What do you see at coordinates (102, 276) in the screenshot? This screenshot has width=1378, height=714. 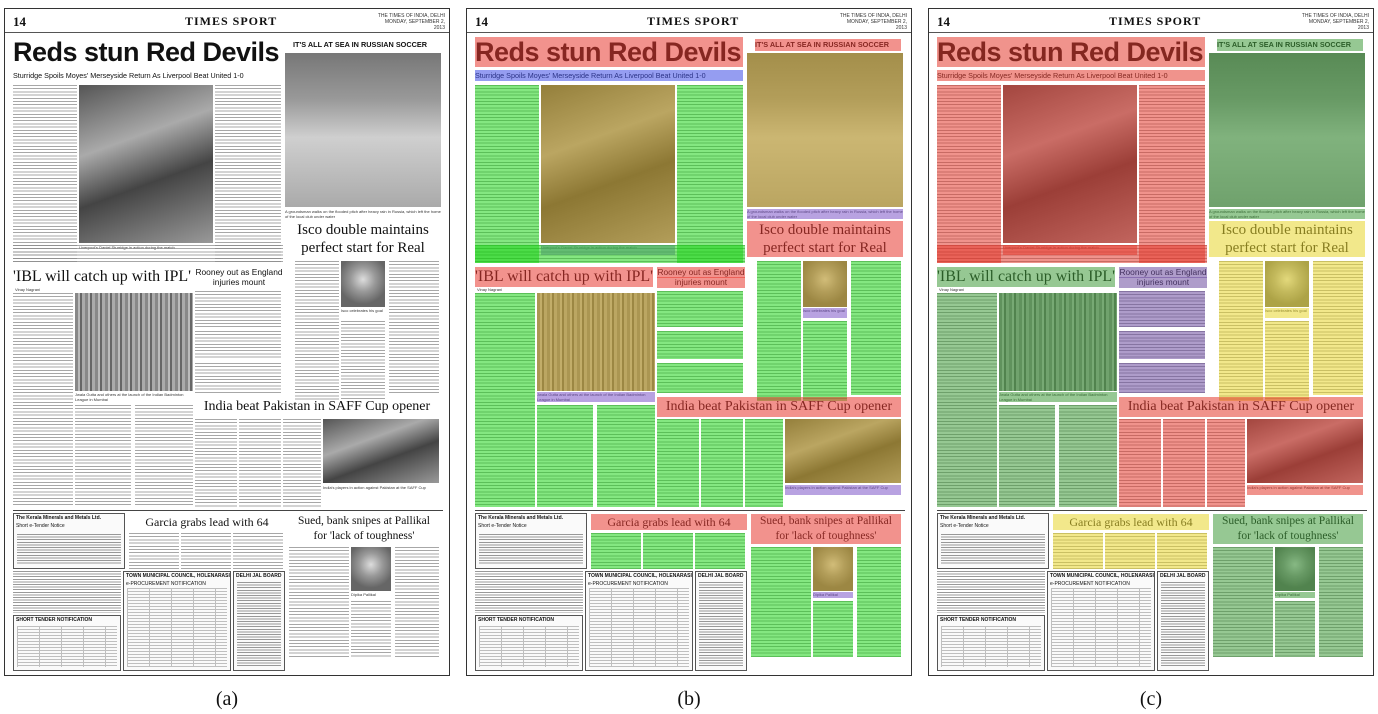 I see `headline-ibl: 'IBL will catch up with IPL'` at bounding box center [102, 276].